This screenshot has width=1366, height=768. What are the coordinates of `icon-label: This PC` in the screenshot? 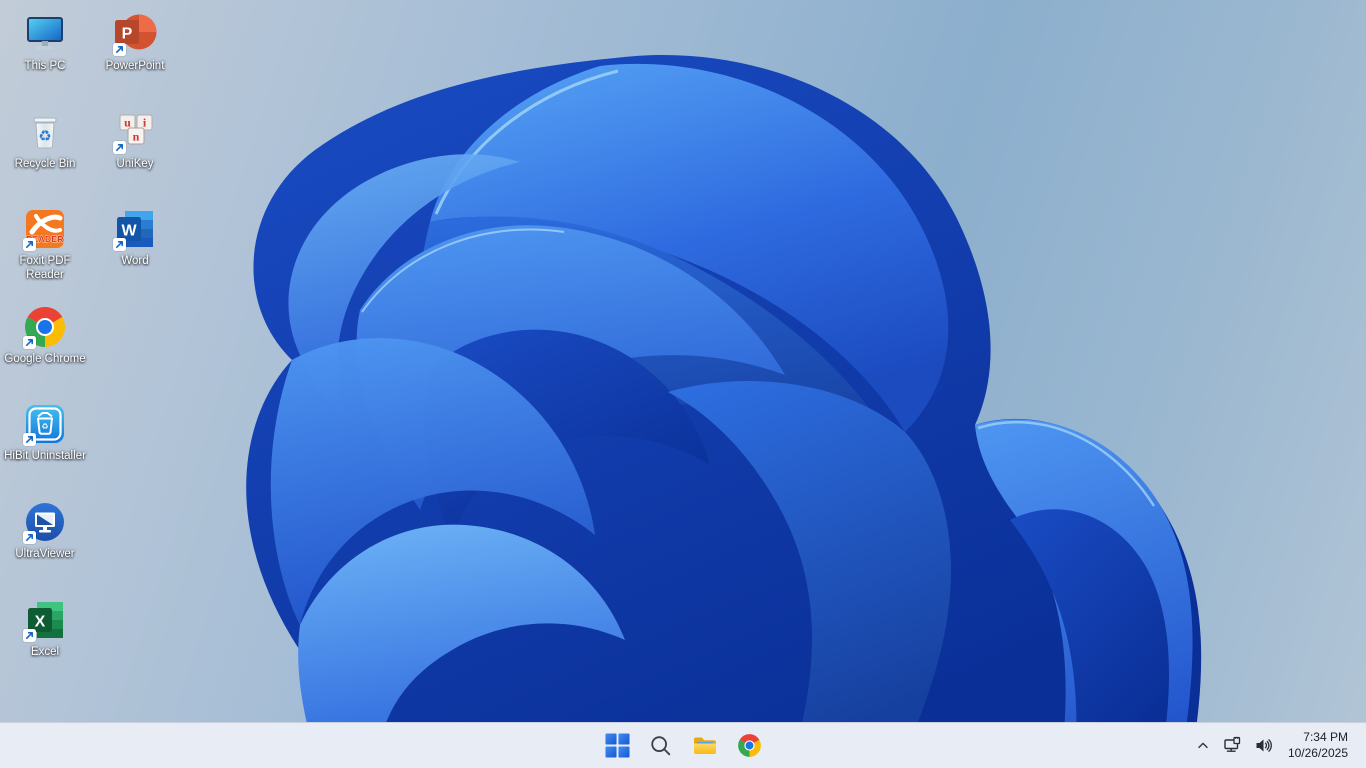 It's located at (45, 66).